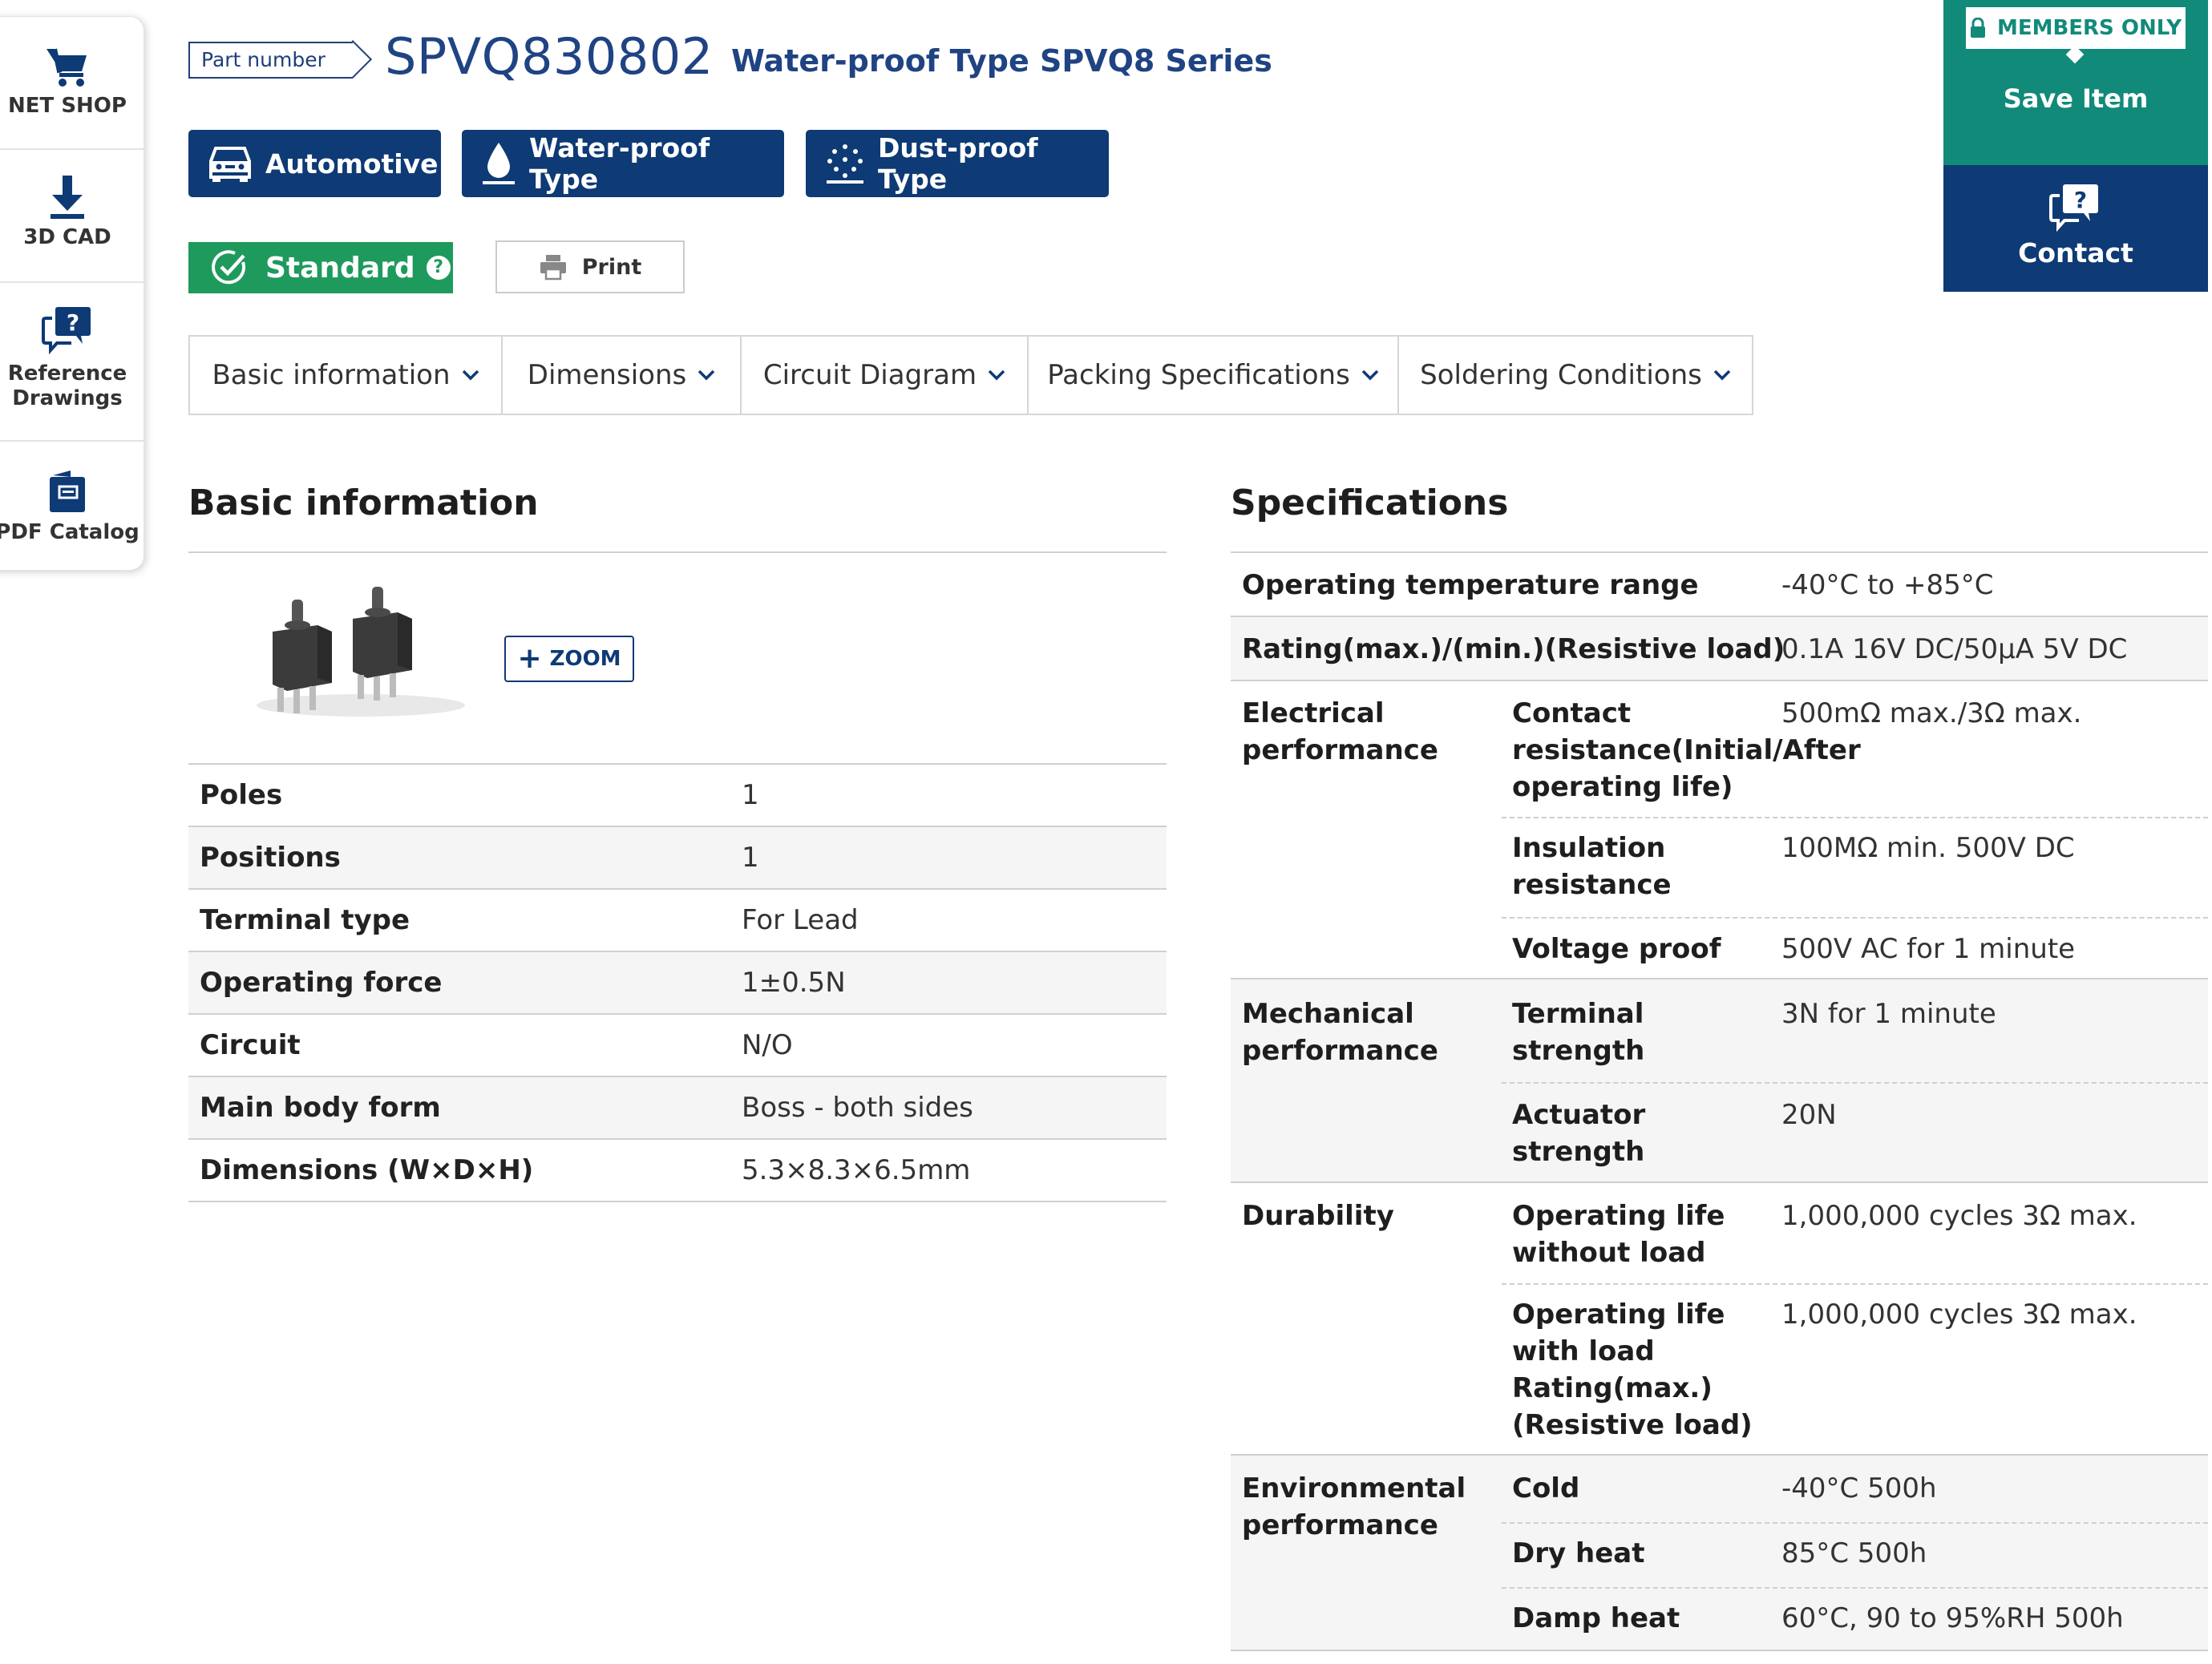 Image resolution: width=2212 pixels, height=1664 pixels. I want to click on spec-key: Rating(max.)/(min.)(Resistive load), so click(1513, 649).